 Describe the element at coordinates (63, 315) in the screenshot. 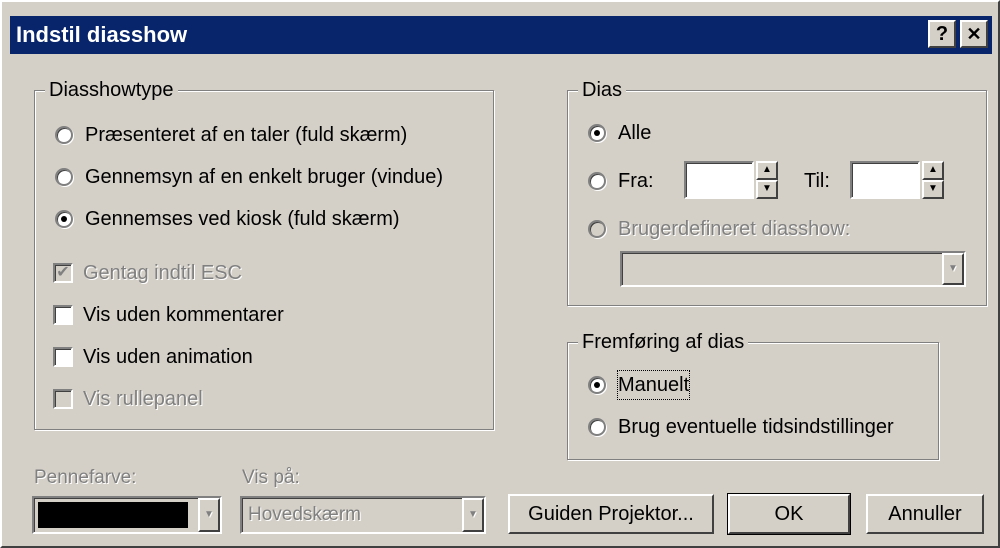

I see `checkbox-kommentarer` at that location.